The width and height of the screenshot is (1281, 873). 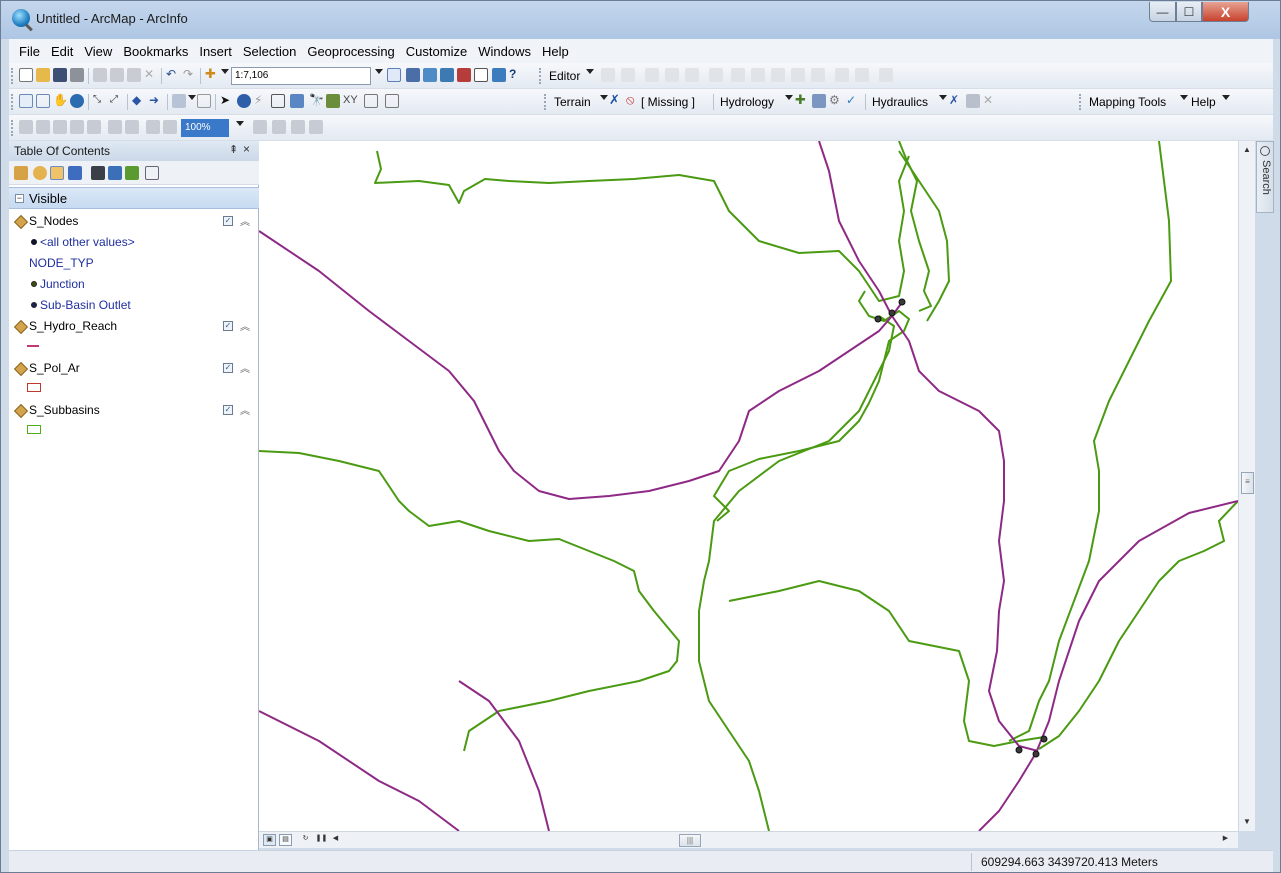 I want to click on find-icon: 🔭, so click(x=316, y=101).